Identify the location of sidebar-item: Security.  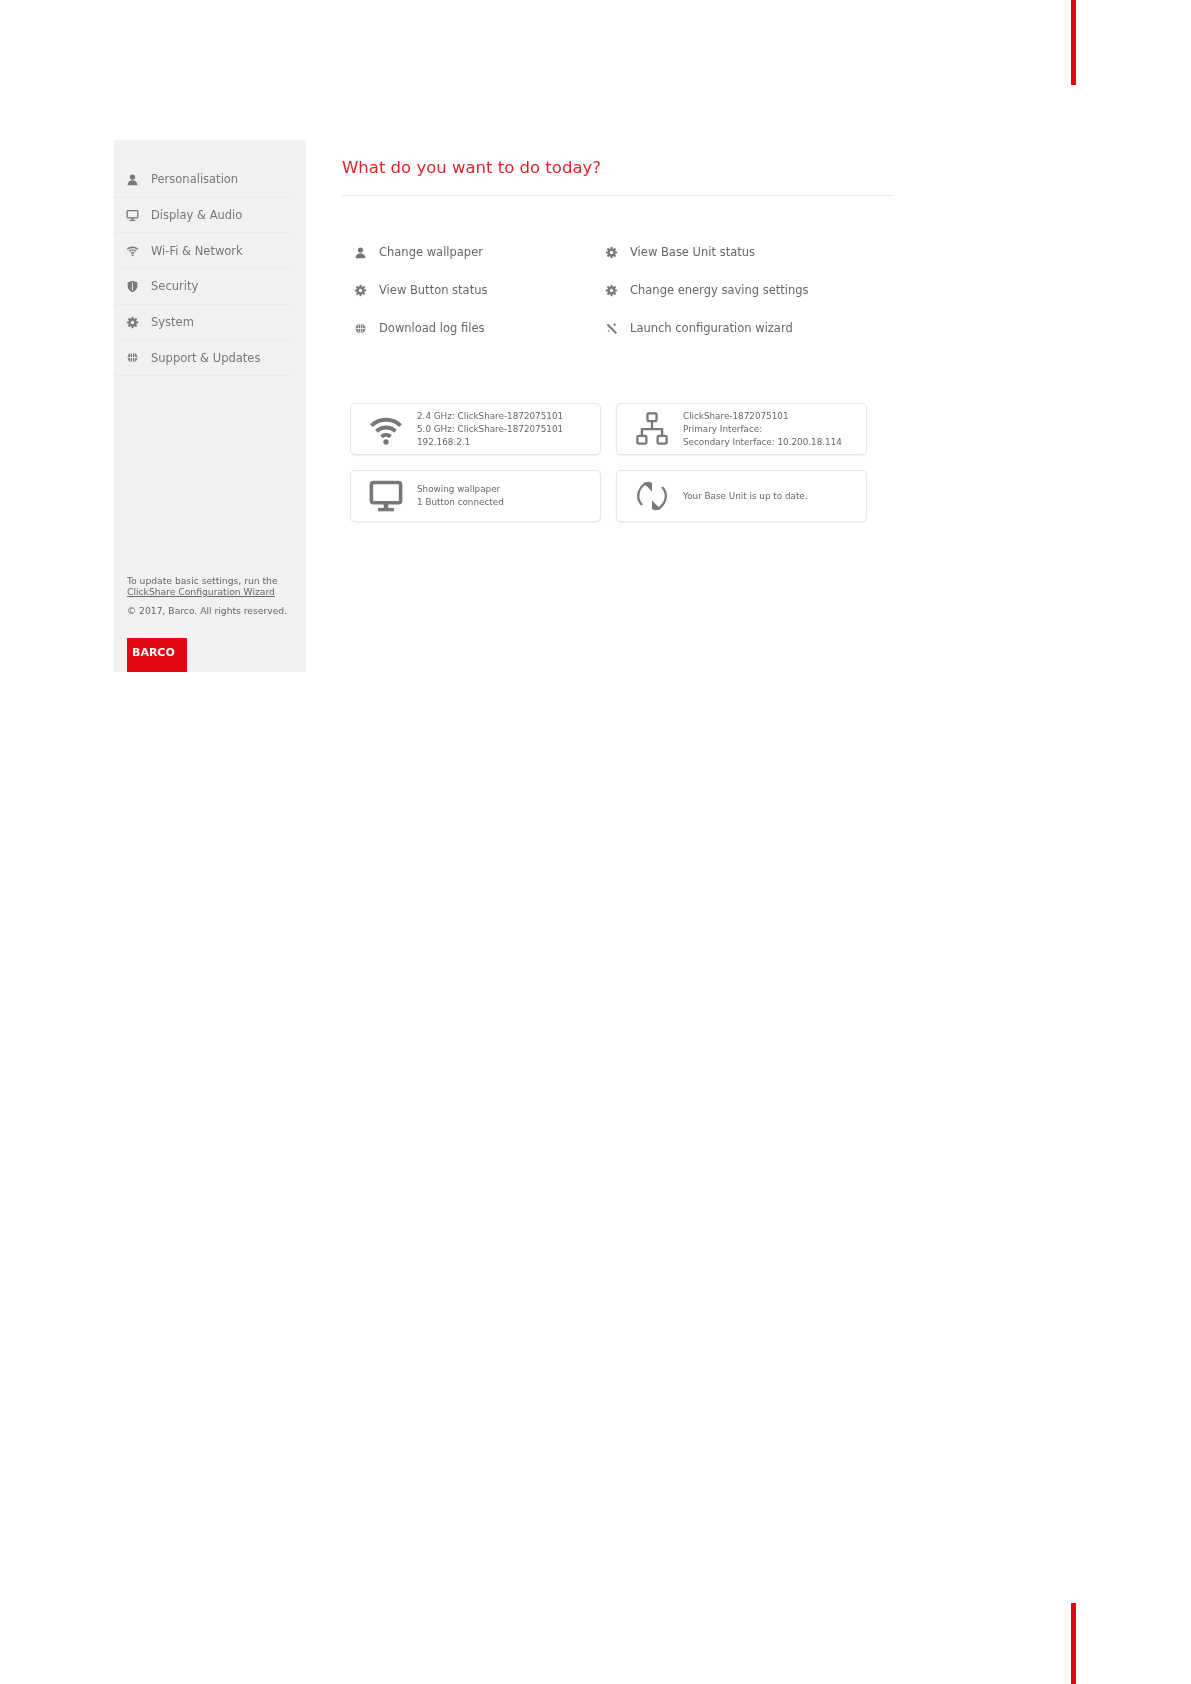
(203, 287).